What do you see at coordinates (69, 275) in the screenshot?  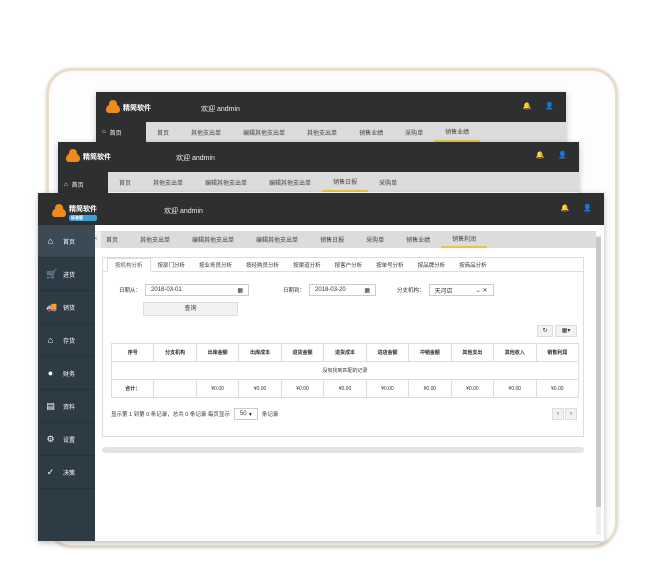 I see `sidebar-item-label: 进货` at bounding box center [69, 275].